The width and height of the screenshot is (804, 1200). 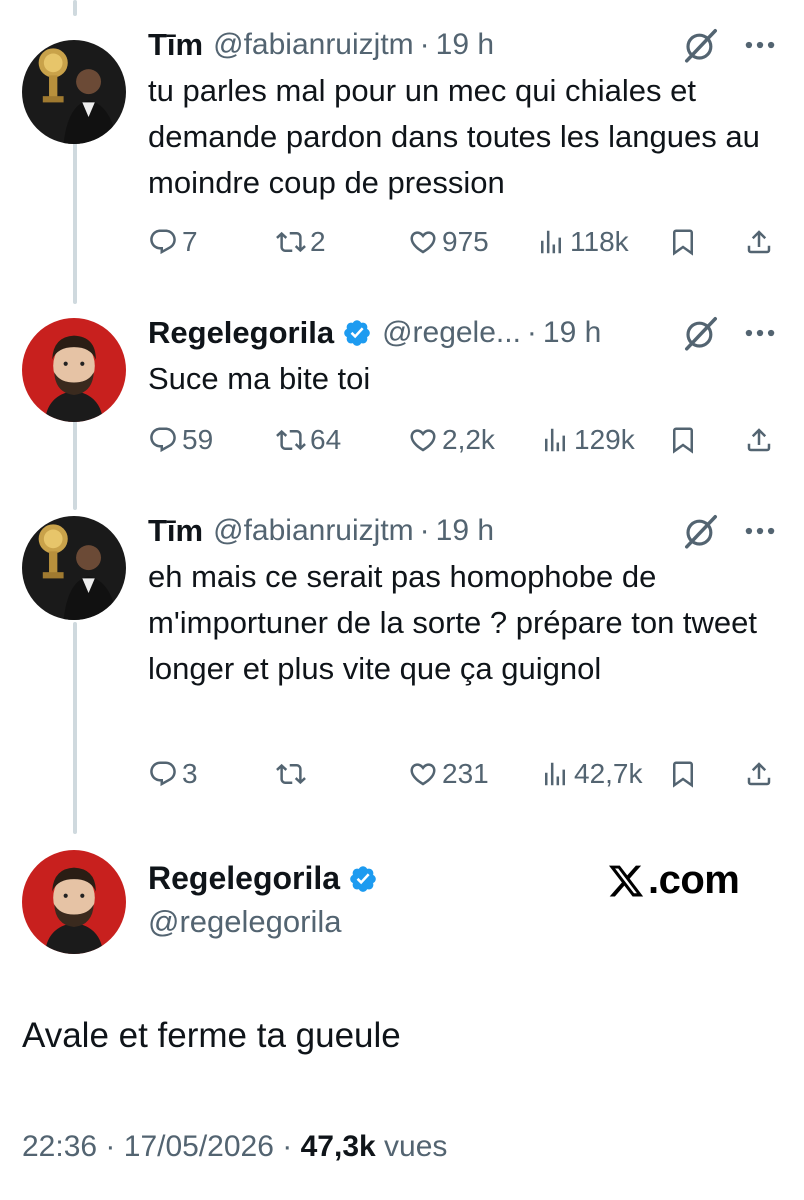 What do you see at coordinates (211, 1035) in the screenshot?
I see `tweet-text: Avale et ferme ta gueule` at bounding box center [211, 1035].